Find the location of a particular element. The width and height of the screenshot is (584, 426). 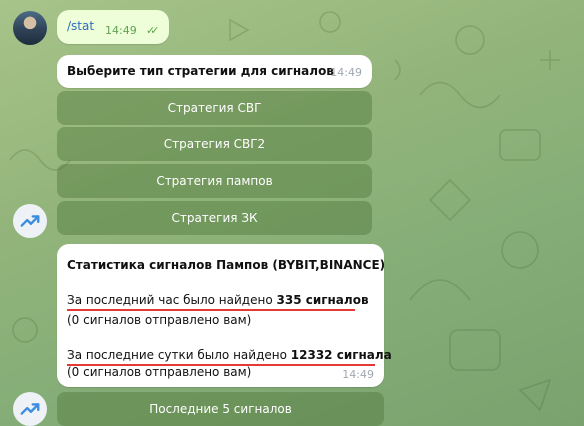

stats-hour-count: 335 сигналов is located at coordinates (322, 300).